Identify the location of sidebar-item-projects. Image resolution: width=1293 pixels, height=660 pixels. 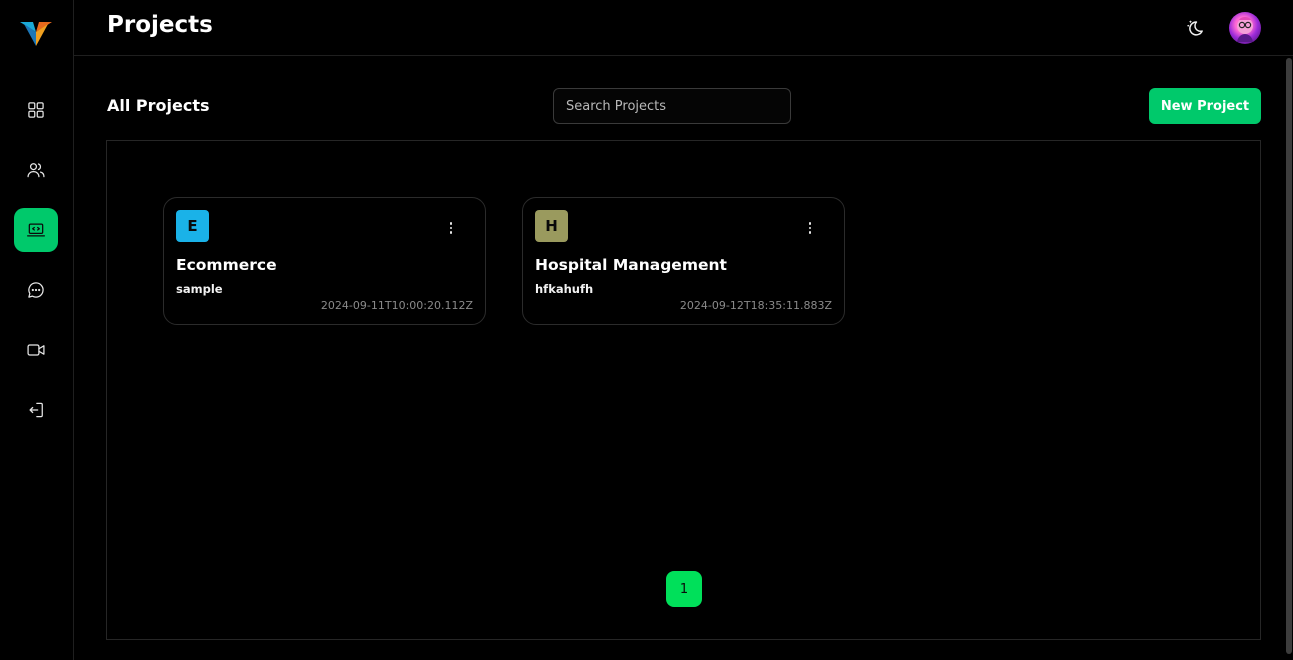
(36, 230).